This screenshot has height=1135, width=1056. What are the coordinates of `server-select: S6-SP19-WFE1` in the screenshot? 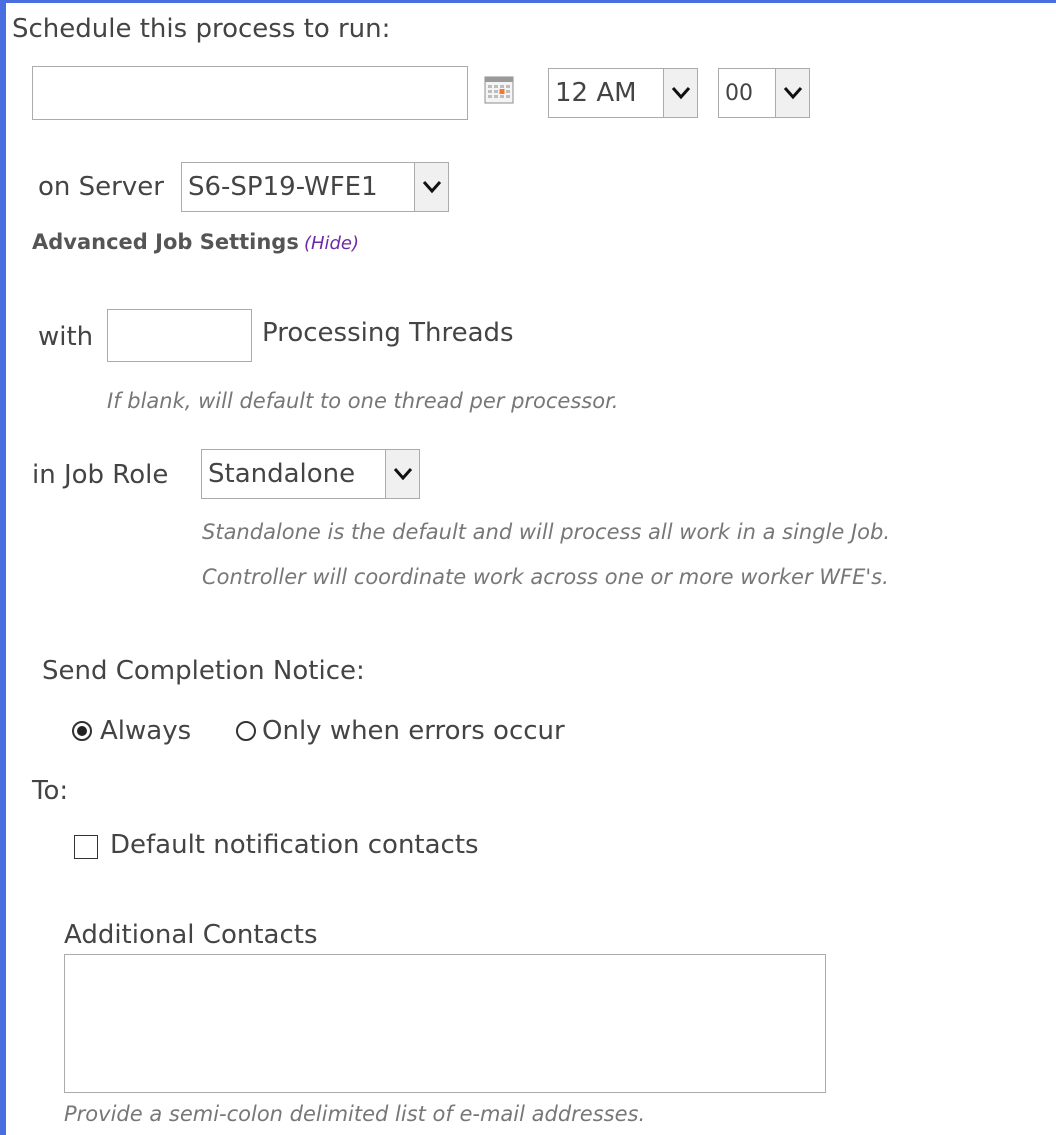 It's located at (315, 187).